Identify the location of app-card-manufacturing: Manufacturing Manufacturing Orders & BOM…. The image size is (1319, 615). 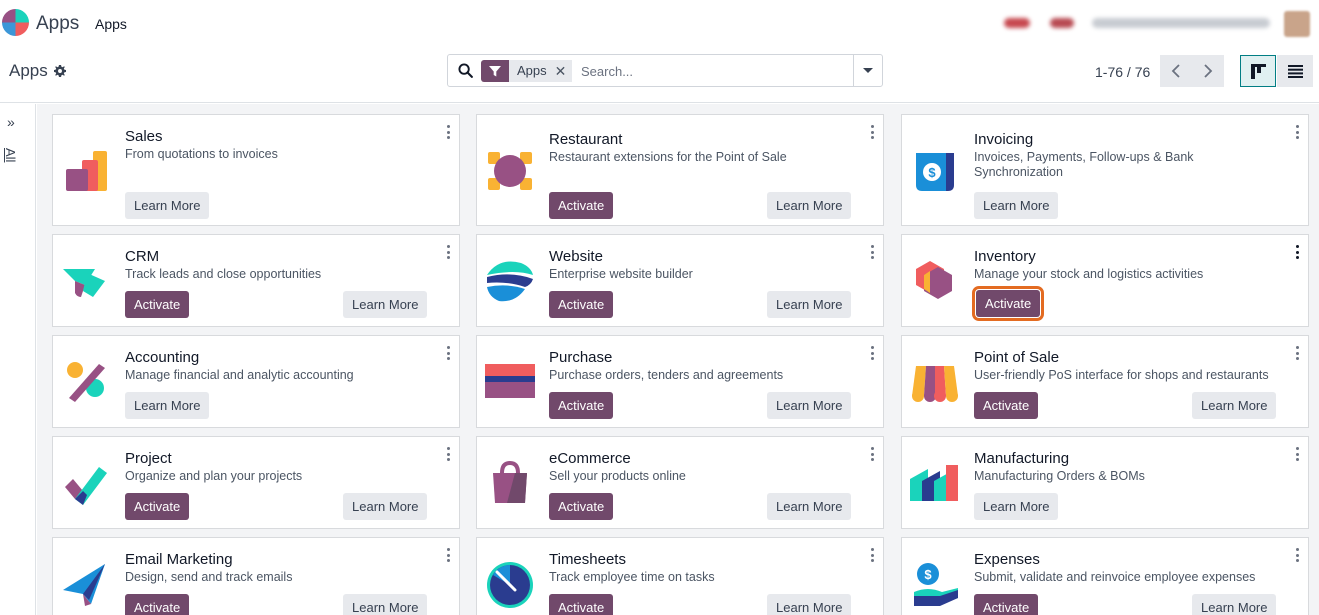
(1105, 482).